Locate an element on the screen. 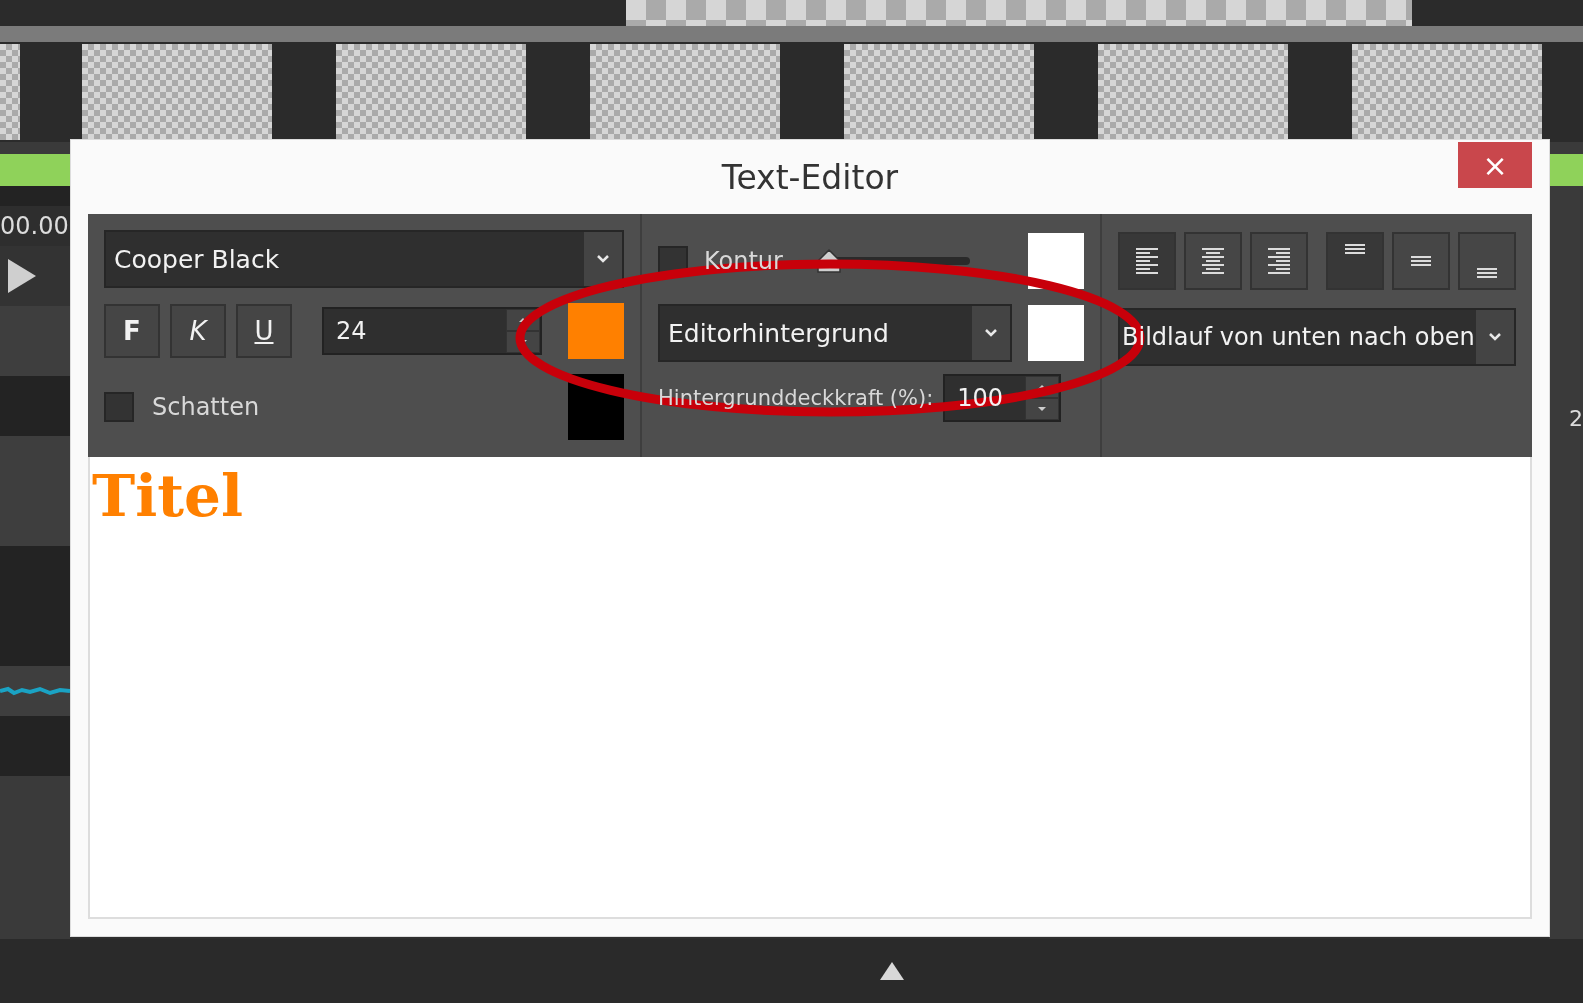 This screenshot has width=1583, height=1003. align-left-icon is located at coordinates (1147, 261).